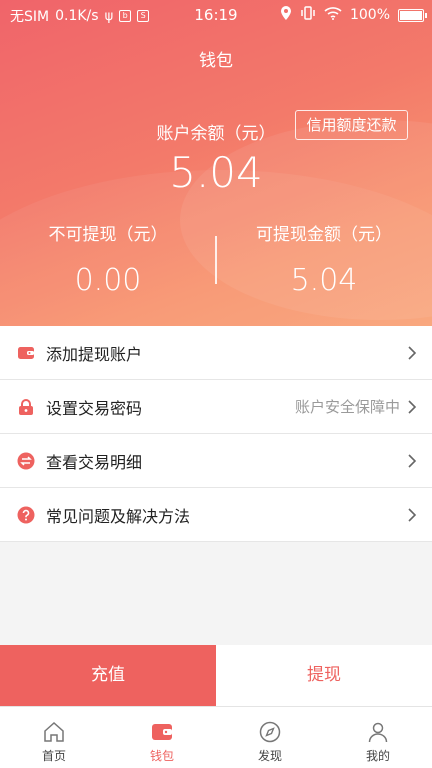  I want to click on tab-wallet: 钱包, so click(162, 737).